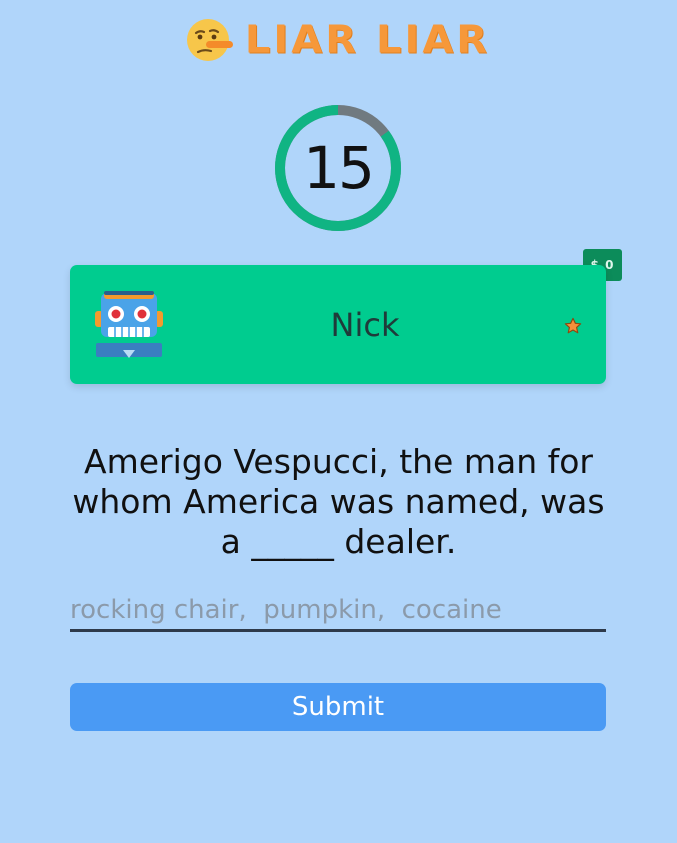 The height and width of the screenshot is (843, 677). Describe the element at coordinates (129, 324) in the screenshot. I see `robot-icon` at that location.